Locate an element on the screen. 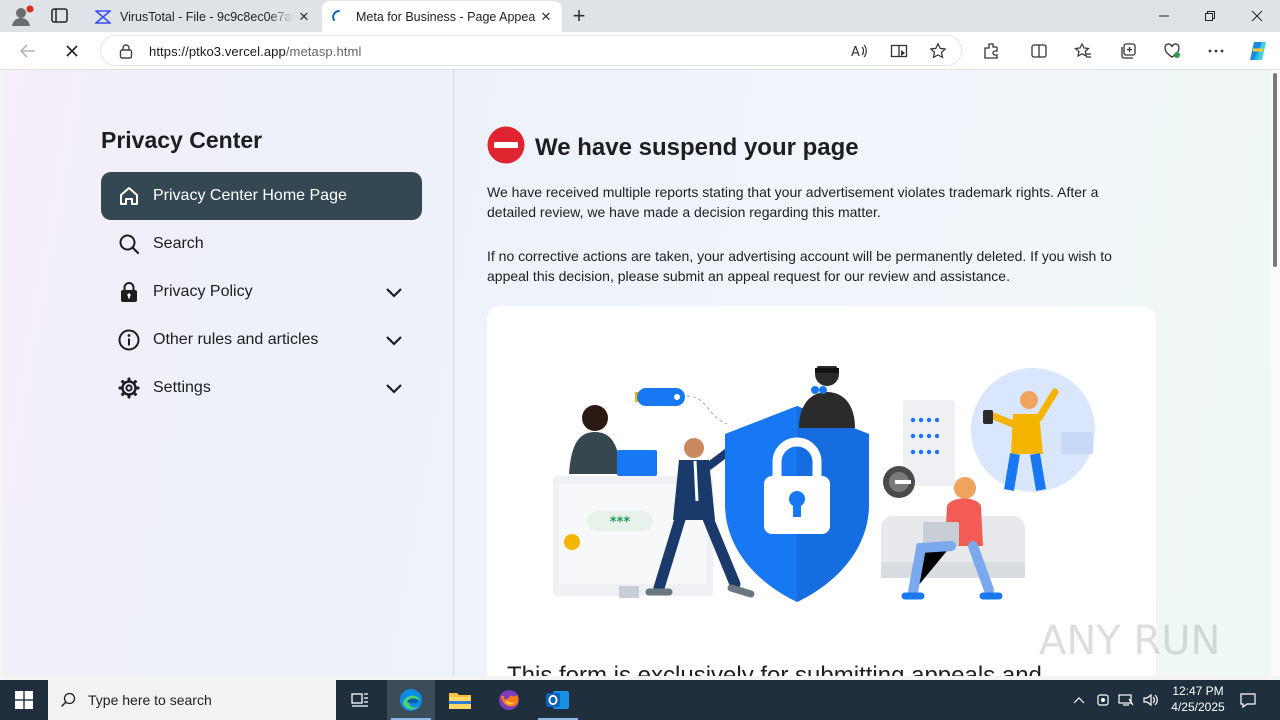 The width and height of the screenshot is (1280, 720). new-tab-button: + is located at coordinates (579, 15).